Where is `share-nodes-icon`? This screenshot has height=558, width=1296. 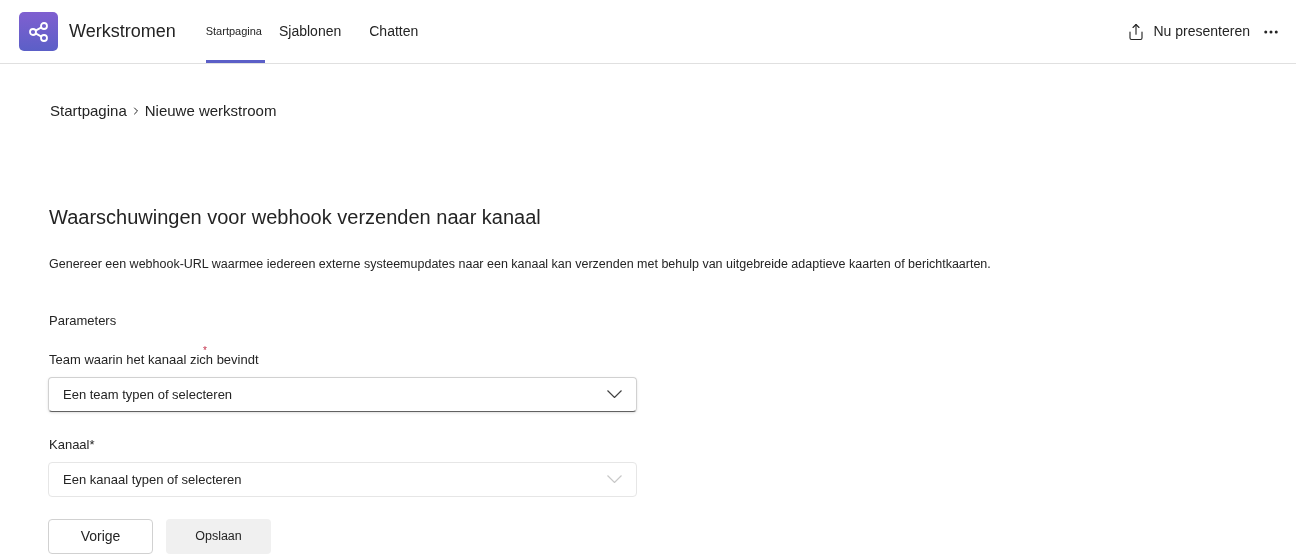 share-nodes-icon is located at coordinates (38, 31).